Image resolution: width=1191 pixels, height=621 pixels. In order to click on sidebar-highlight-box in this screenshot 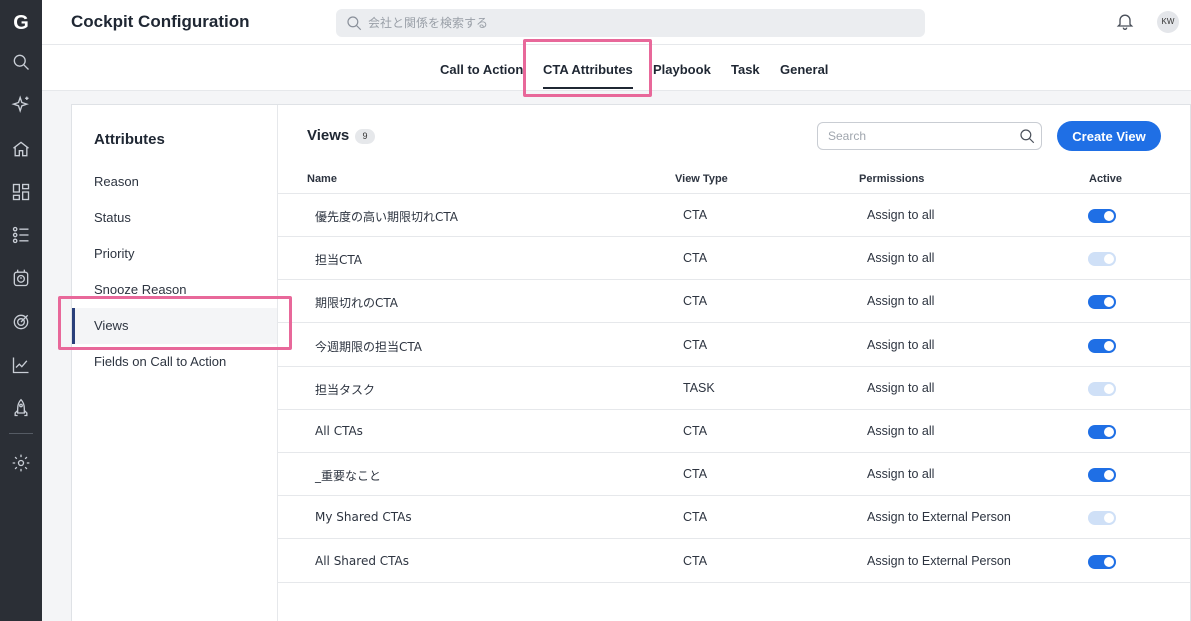, I will do `click(175, 323)`.